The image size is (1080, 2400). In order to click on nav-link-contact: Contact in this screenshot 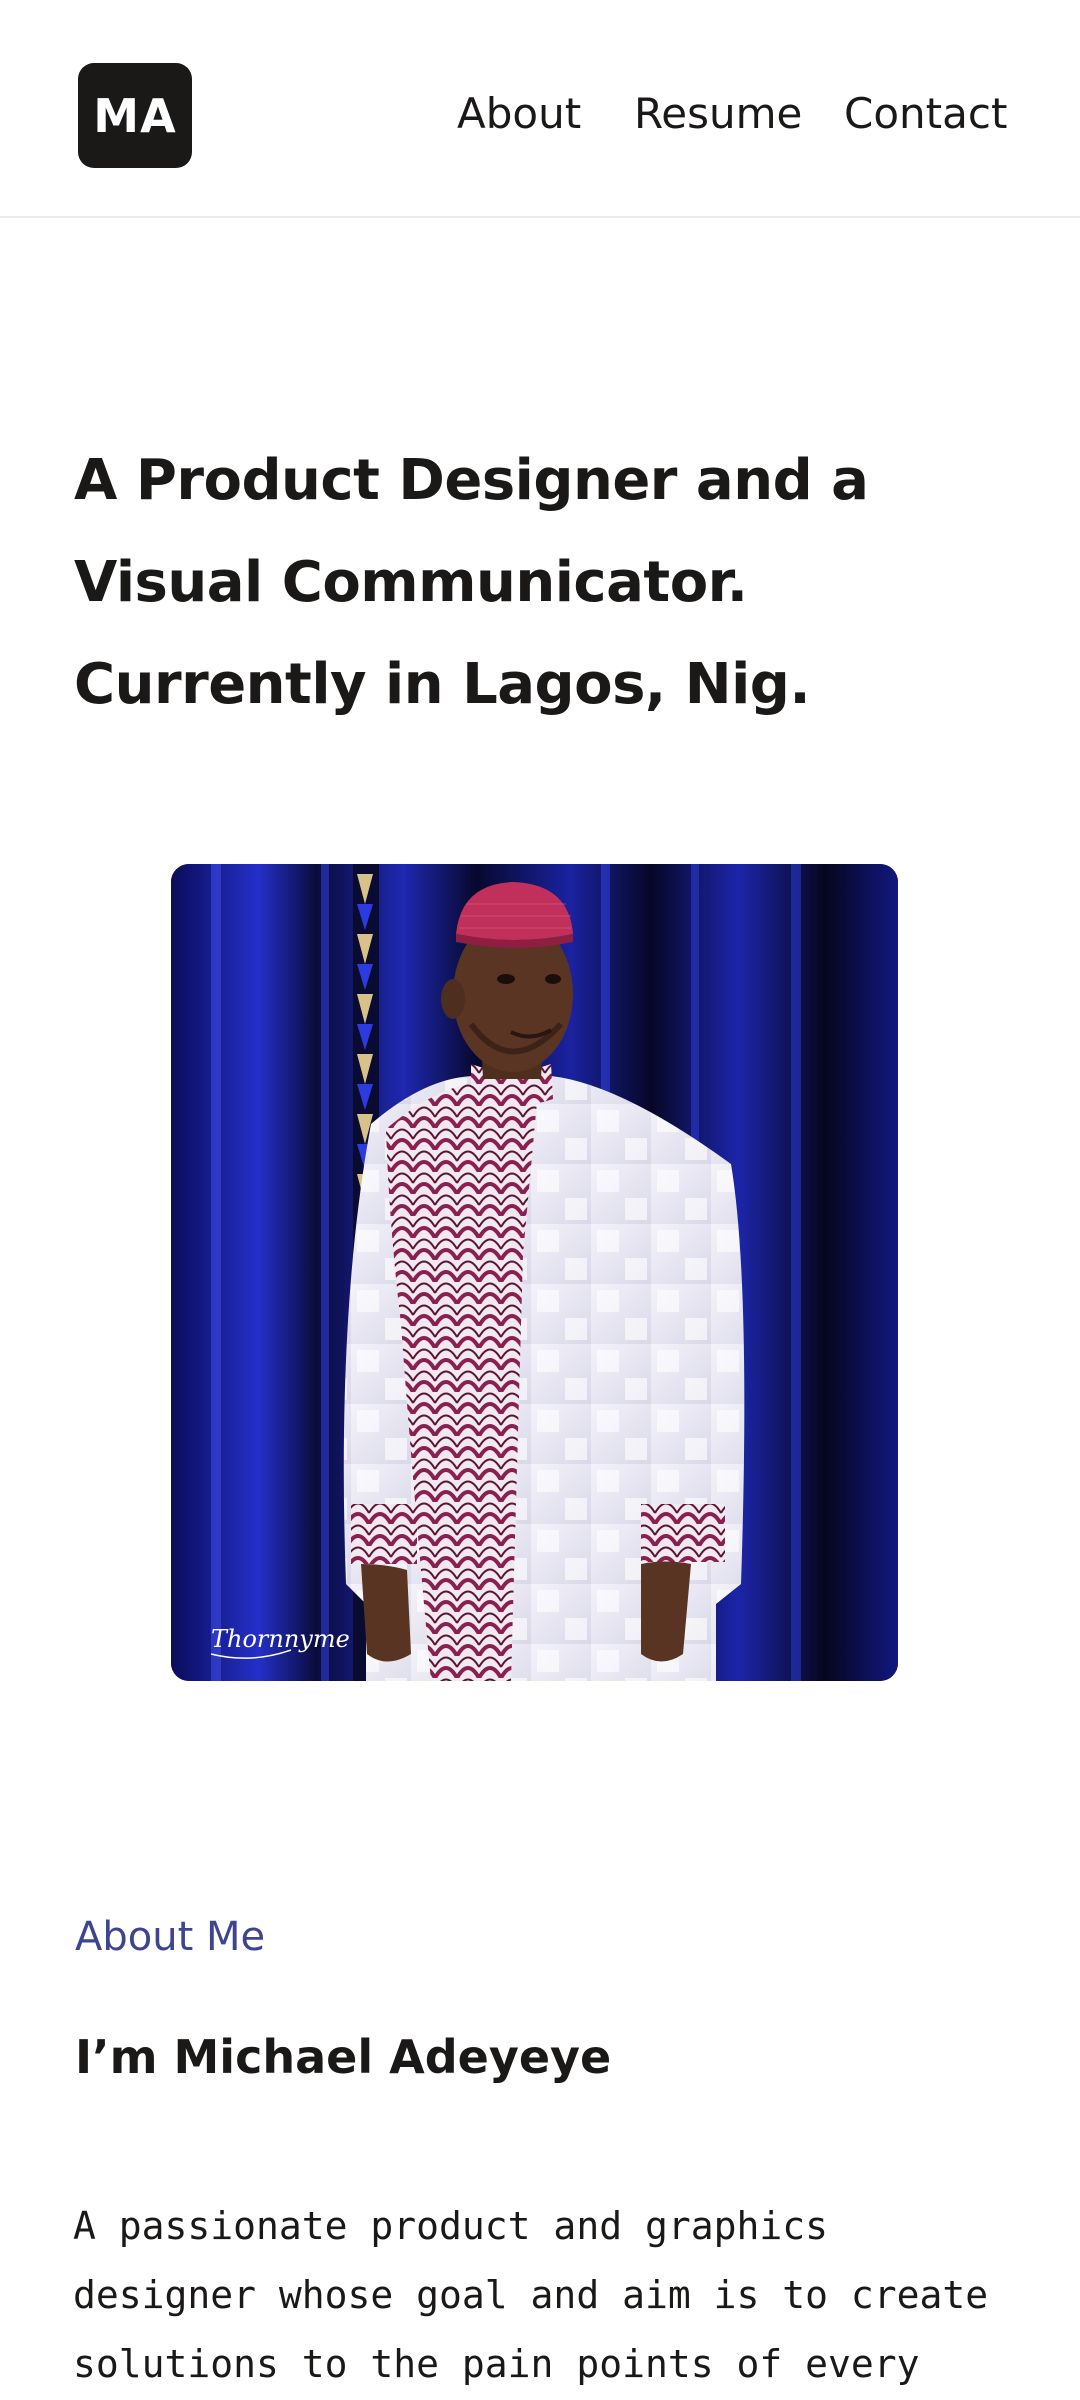, I will do `click(925, 114)`.